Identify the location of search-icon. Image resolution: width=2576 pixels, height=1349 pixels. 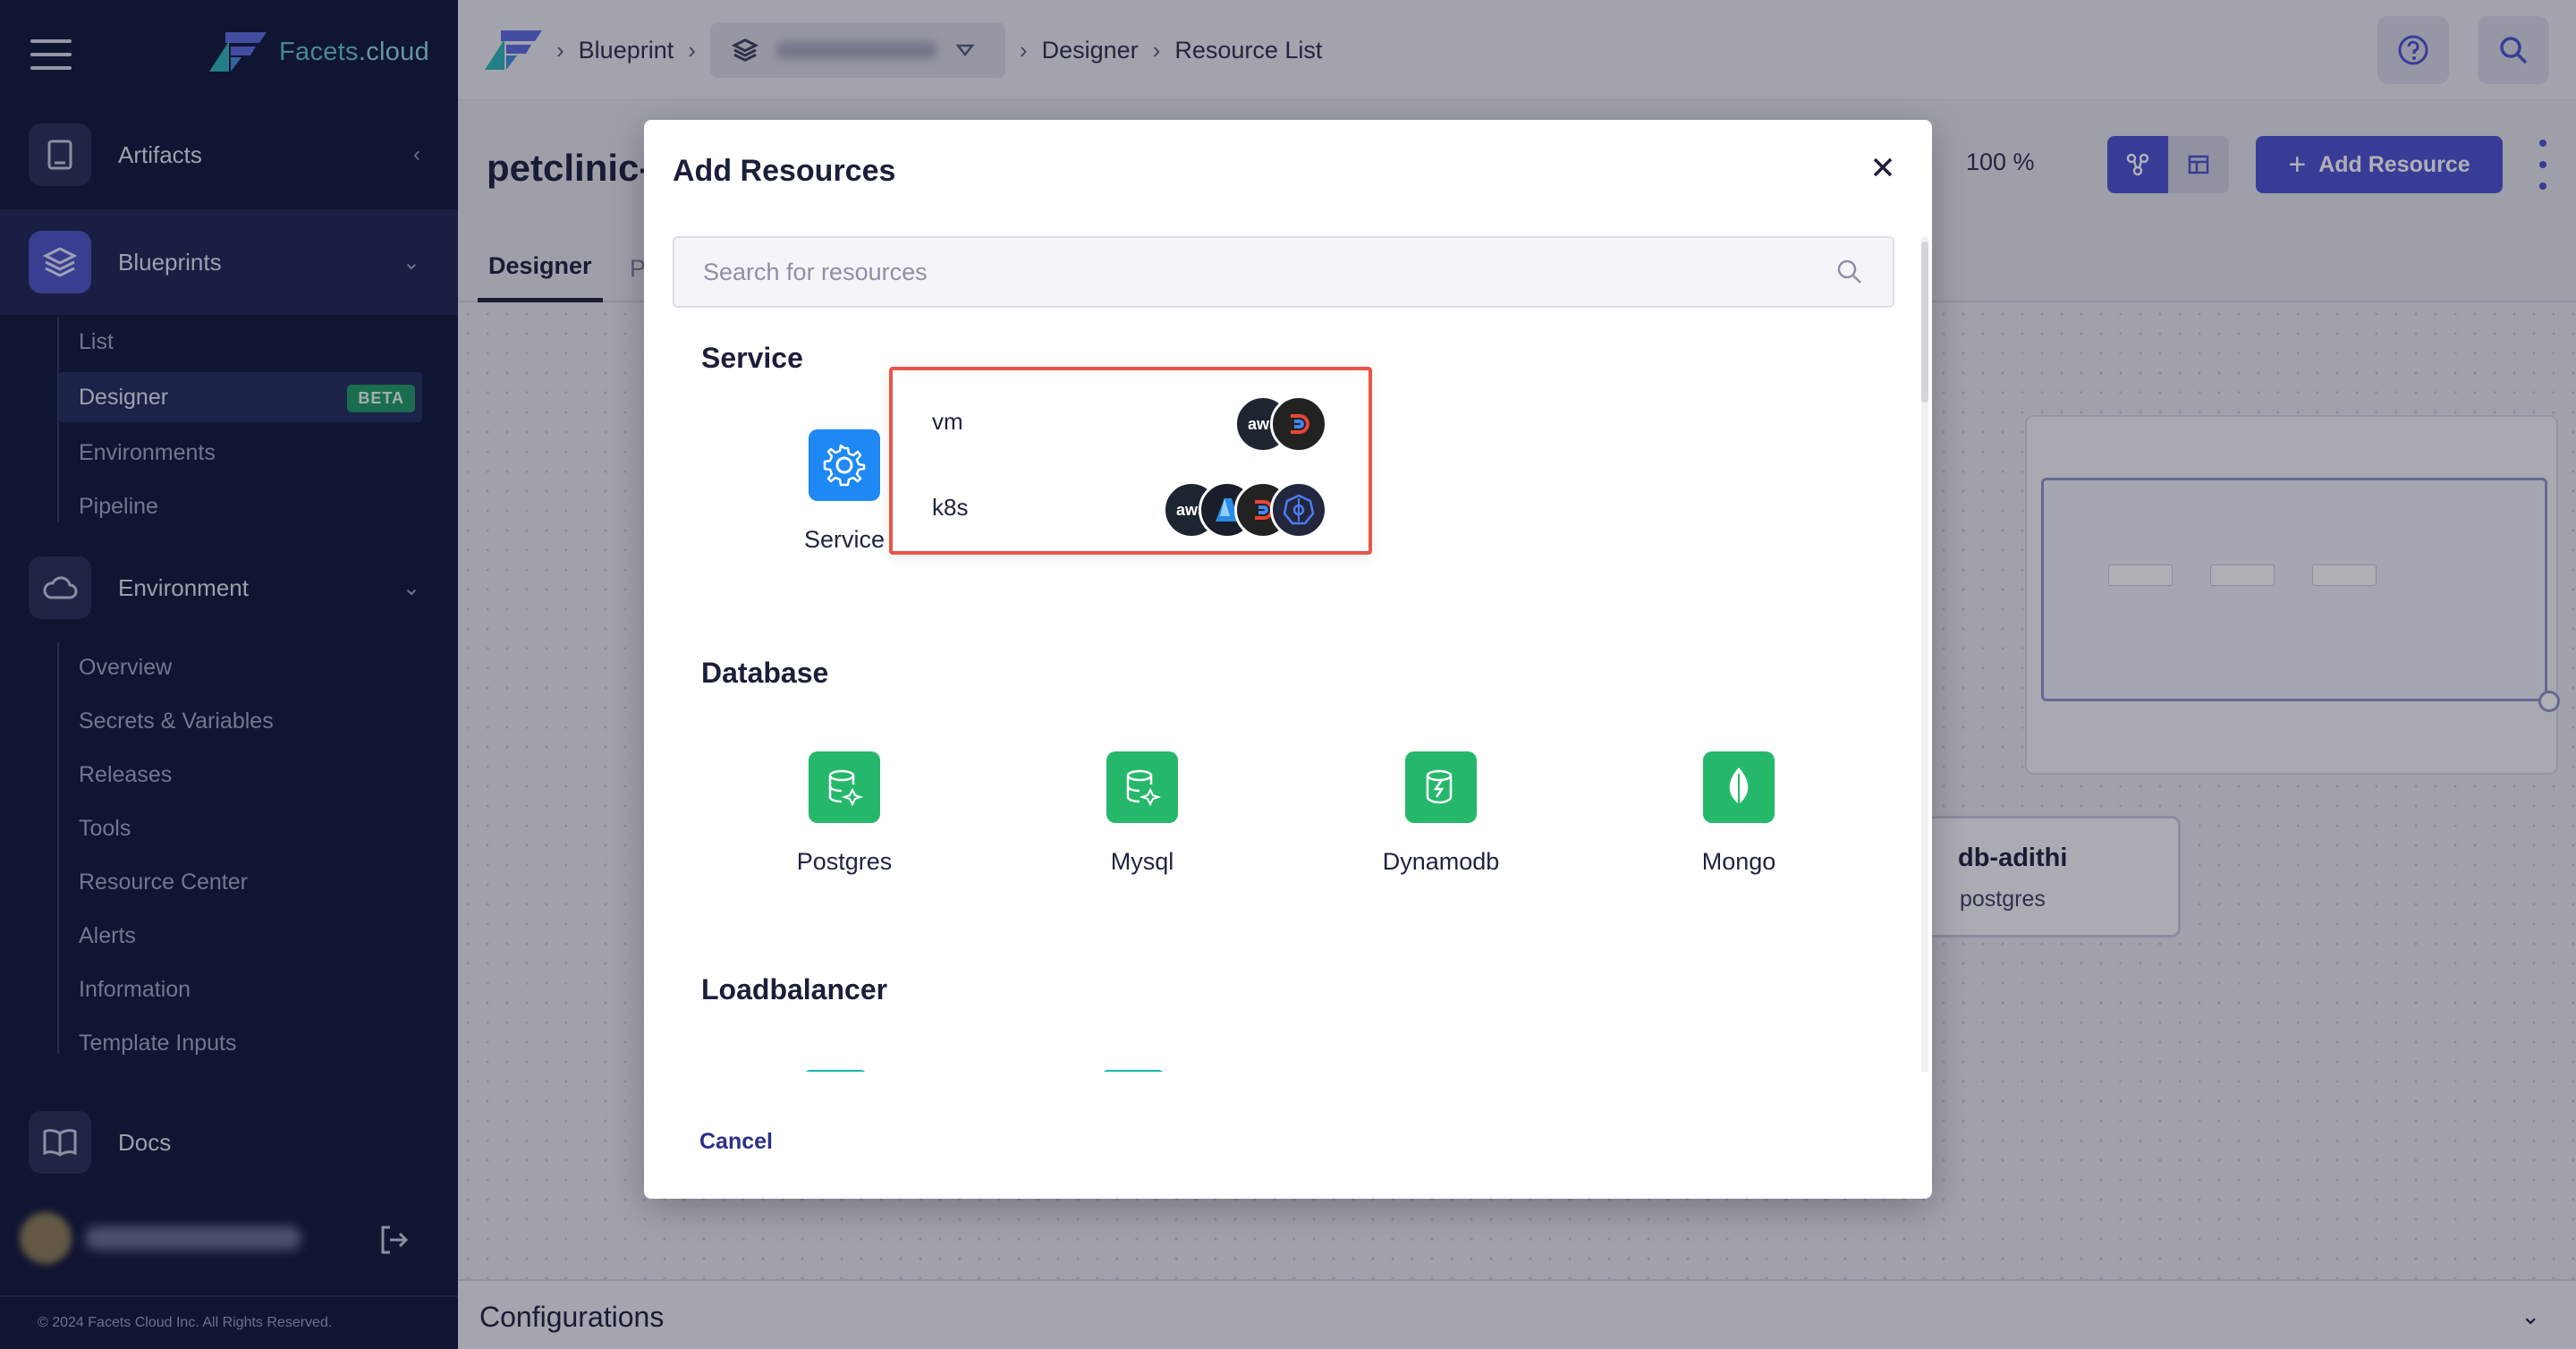
(1849, 271).